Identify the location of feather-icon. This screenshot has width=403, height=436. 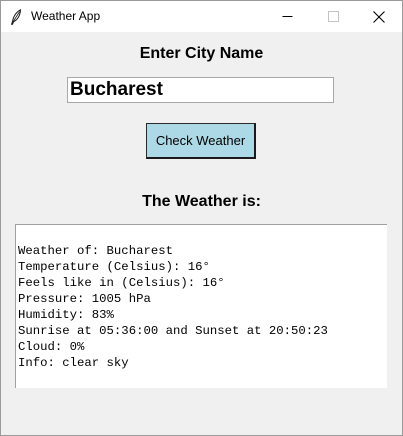
(16, 16).